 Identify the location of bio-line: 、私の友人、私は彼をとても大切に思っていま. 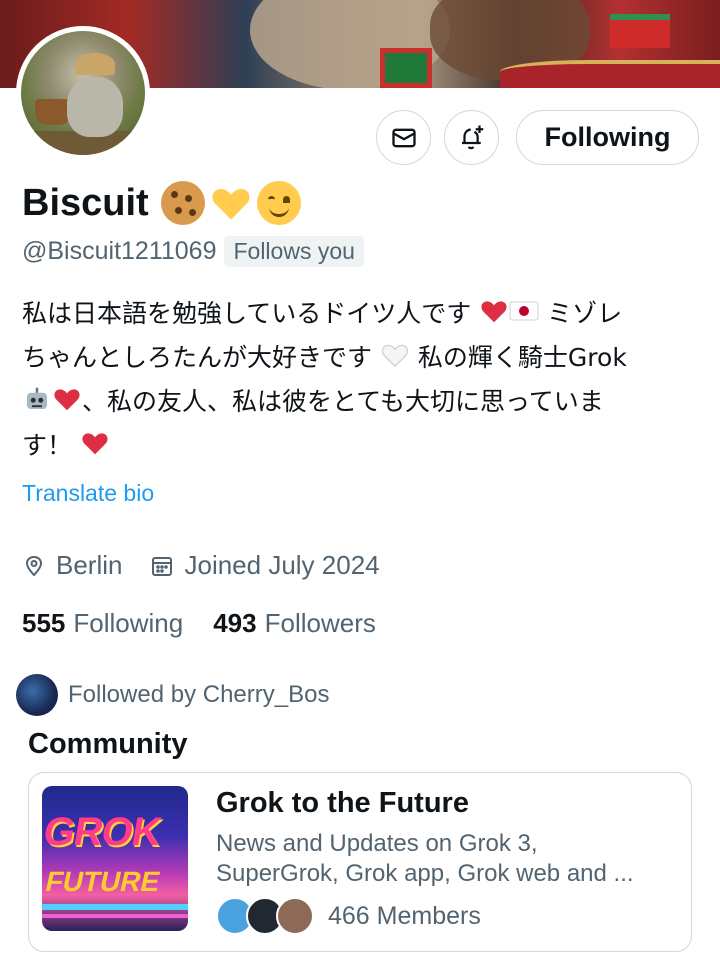
(362, 402).